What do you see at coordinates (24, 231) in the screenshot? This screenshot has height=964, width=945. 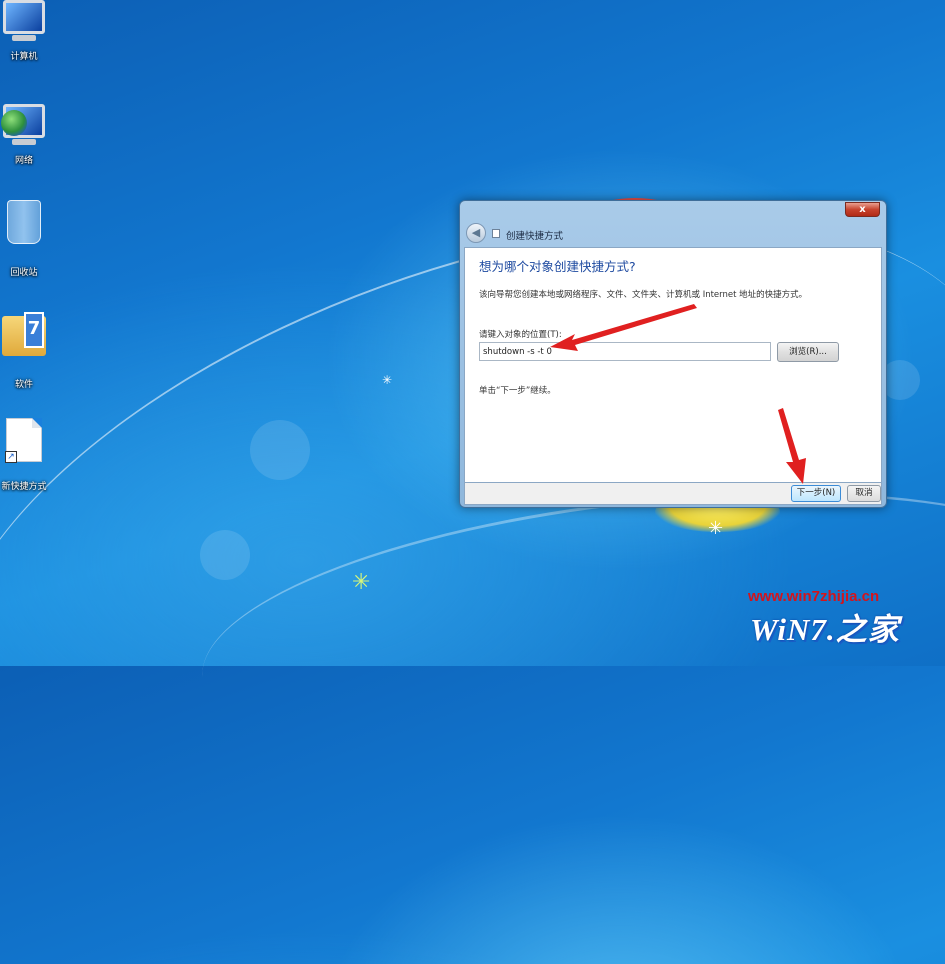 I see `recycle-bin-icon` at bounding box center [24, 231].